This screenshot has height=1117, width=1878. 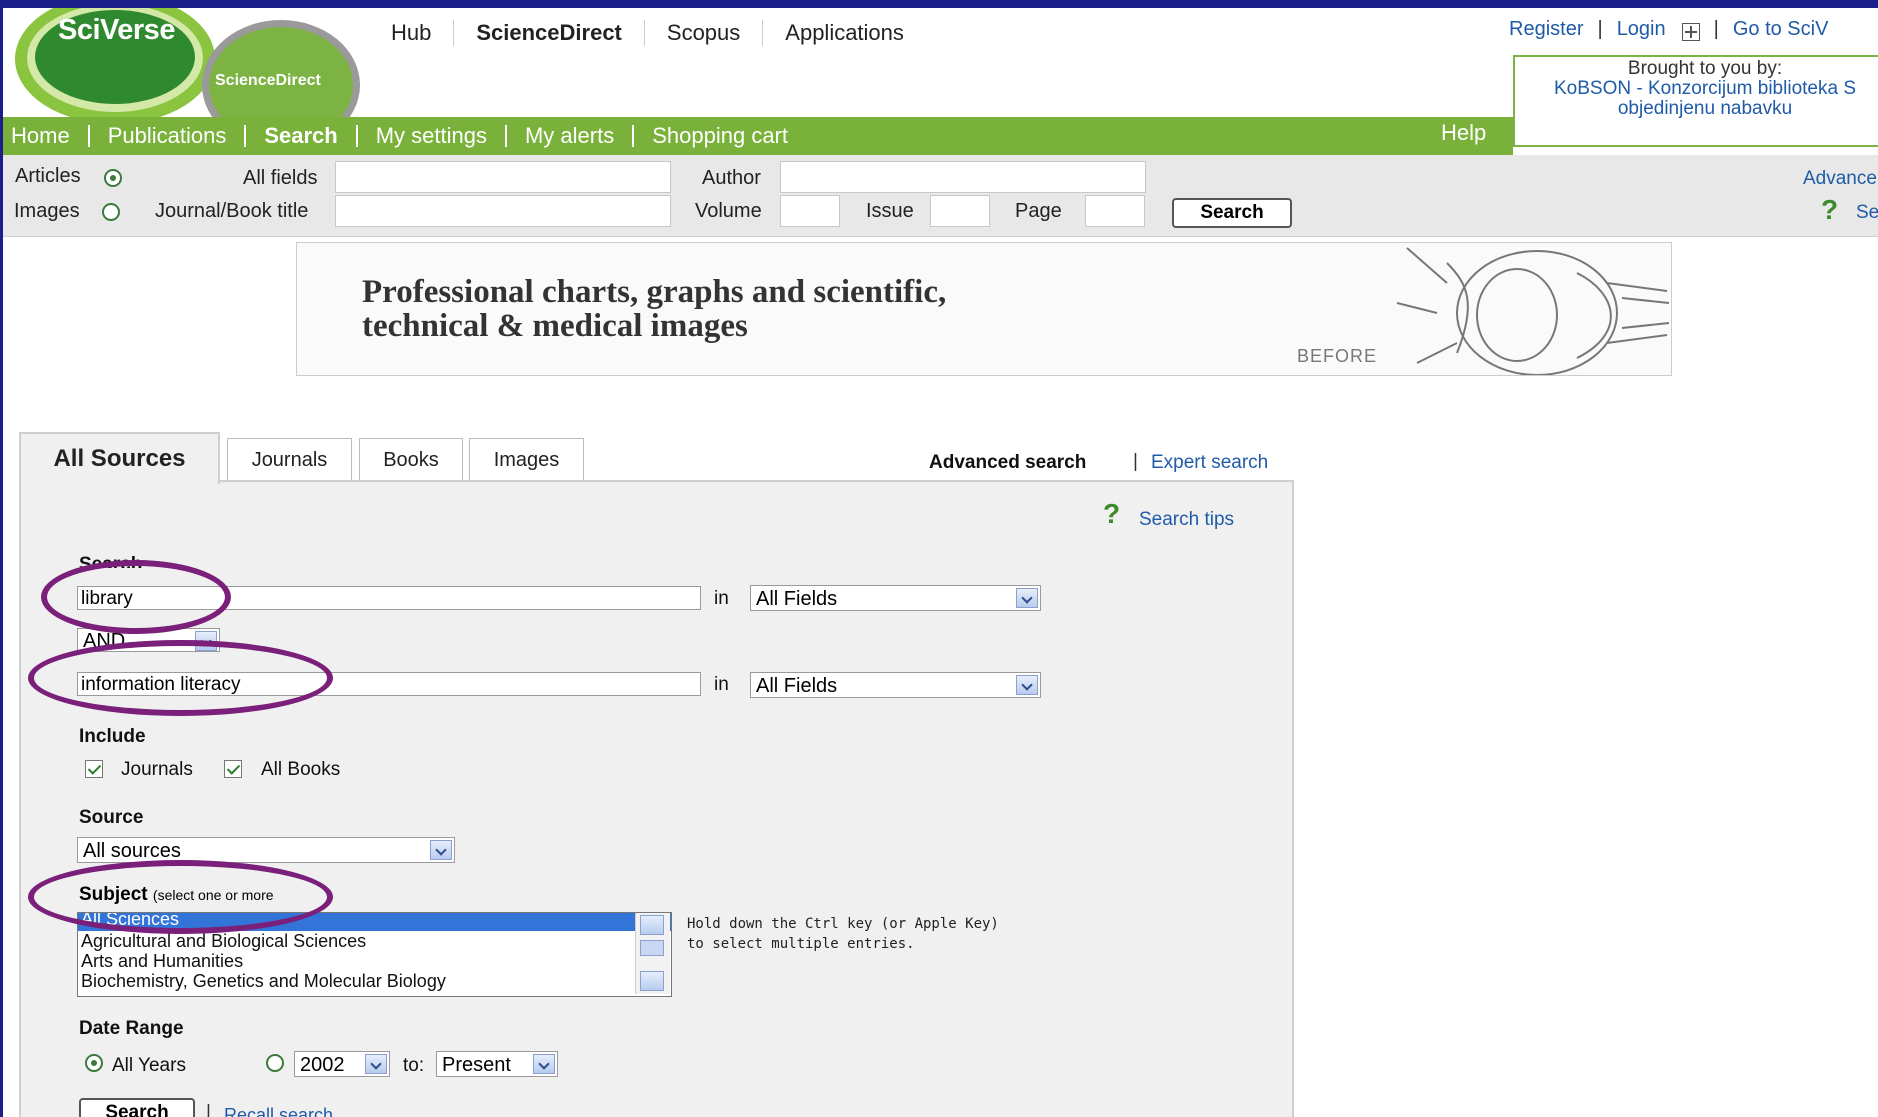 What do you see at coordinates (423, 33) in the screenshot?
I see `nav-hub: Hub` at bounding box center [423, 33].